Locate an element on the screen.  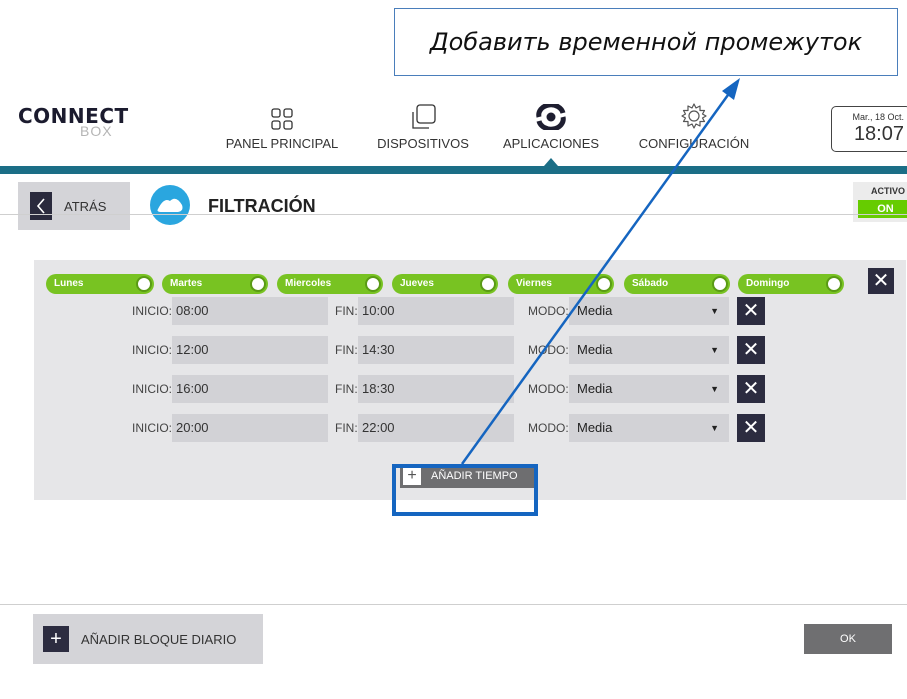
back-button-label: ATRÁS is located at coordinates (85, 206).